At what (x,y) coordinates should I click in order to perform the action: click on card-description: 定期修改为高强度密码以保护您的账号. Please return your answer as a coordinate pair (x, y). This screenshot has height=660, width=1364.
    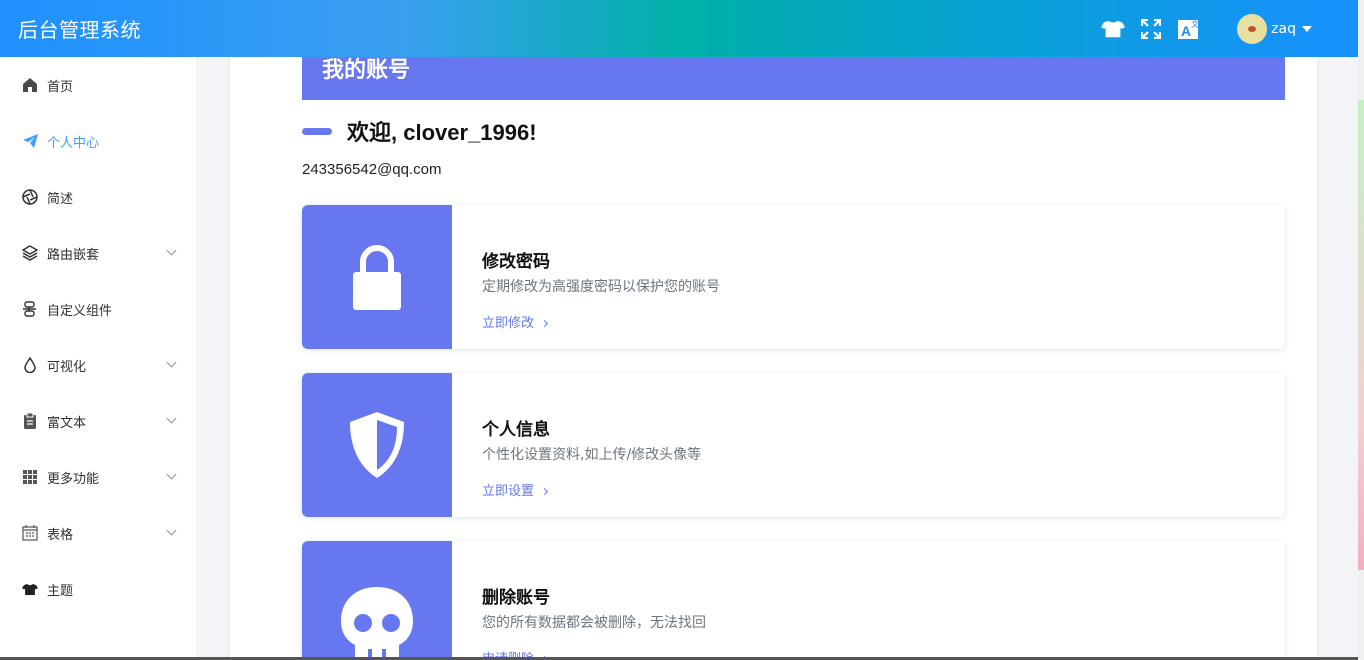
    Looking at the image, I should click on (601, 287).